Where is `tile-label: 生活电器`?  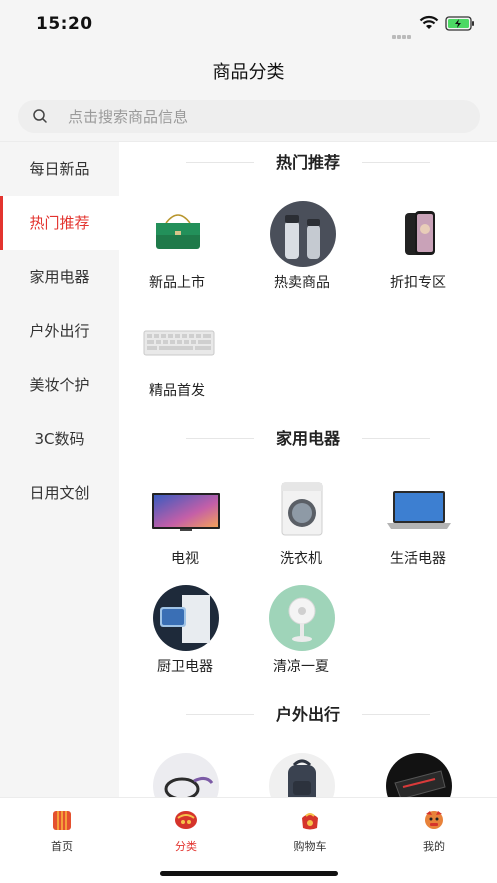
tile-label: 生活电器 is located at coordinates (418, 559).